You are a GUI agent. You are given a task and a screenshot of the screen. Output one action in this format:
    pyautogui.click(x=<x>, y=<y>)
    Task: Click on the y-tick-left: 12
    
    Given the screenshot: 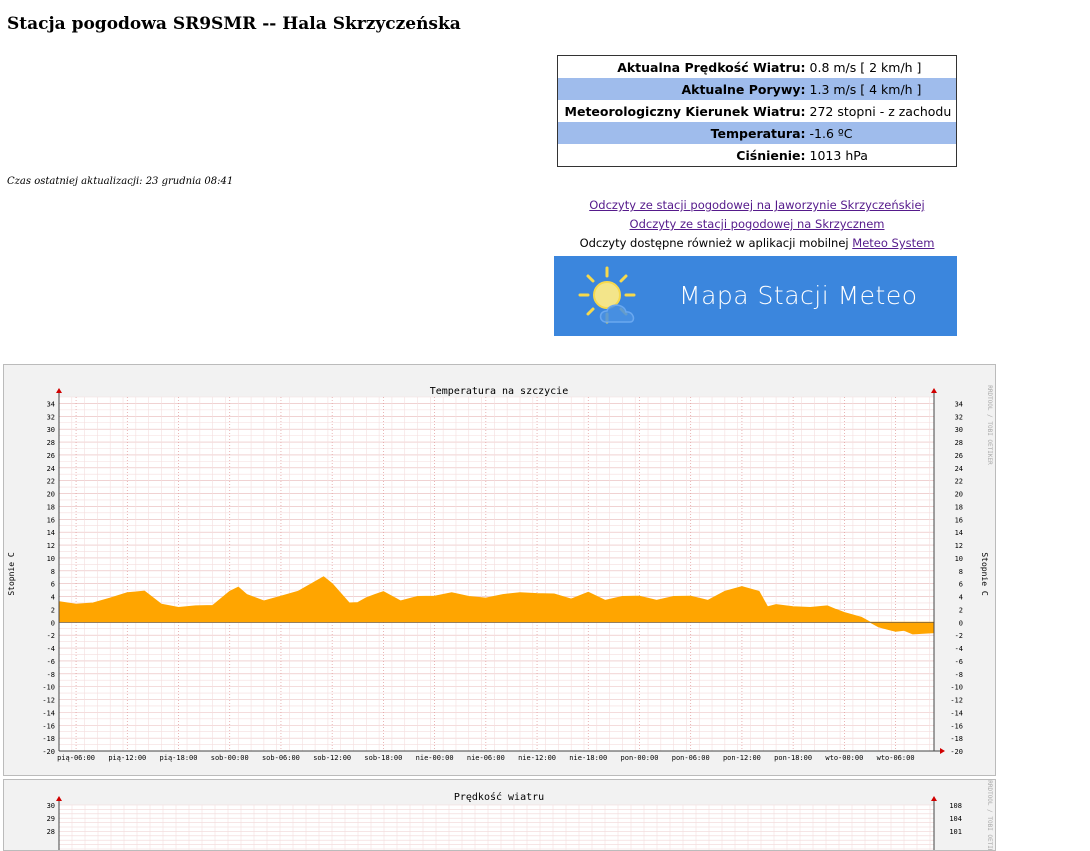 What is the action you would take?
    pyautogui.click(x=51, y=546)
    